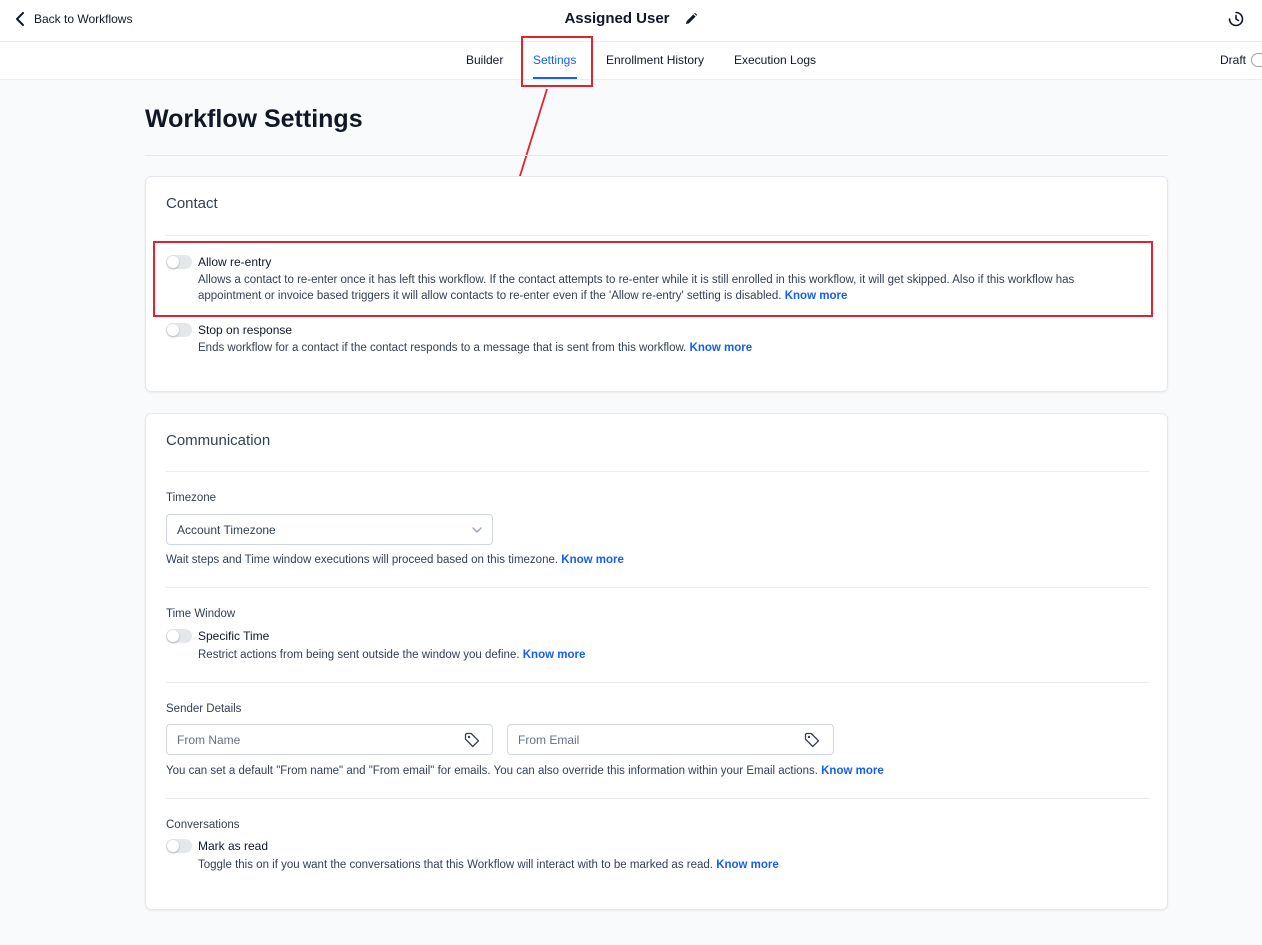 This screenshot has height=945, width=1262. I want to click on time-window-label: Time Window, so click(201, 614).